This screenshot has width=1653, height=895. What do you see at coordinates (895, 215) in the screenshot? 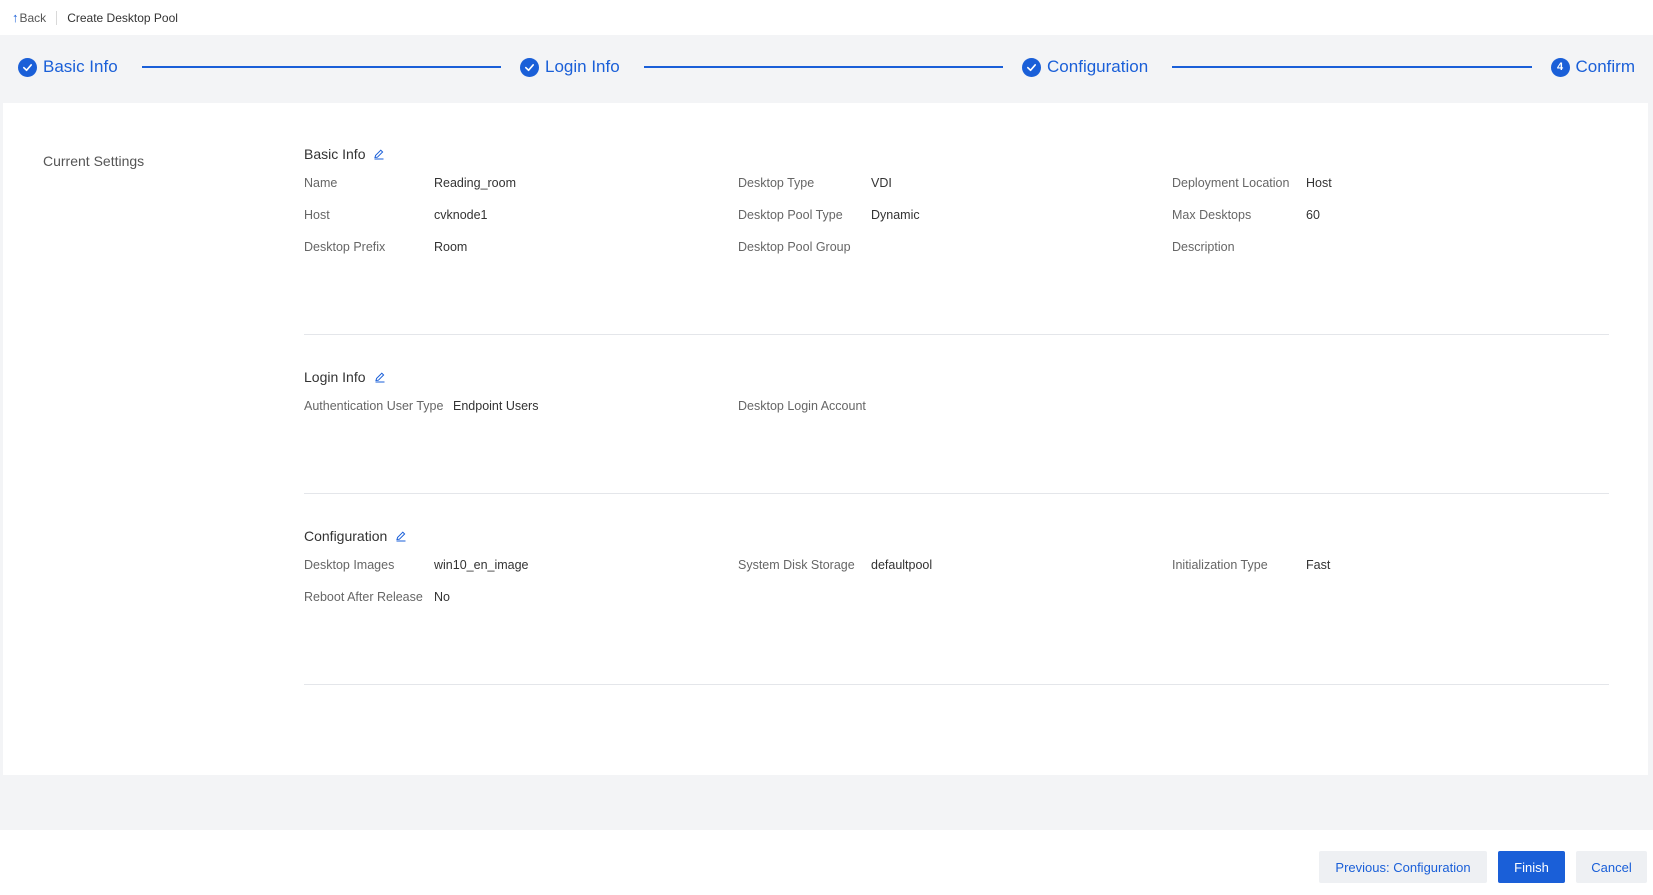
I see `pool-type-value: Dynamic` at bounding box center [895, 215].